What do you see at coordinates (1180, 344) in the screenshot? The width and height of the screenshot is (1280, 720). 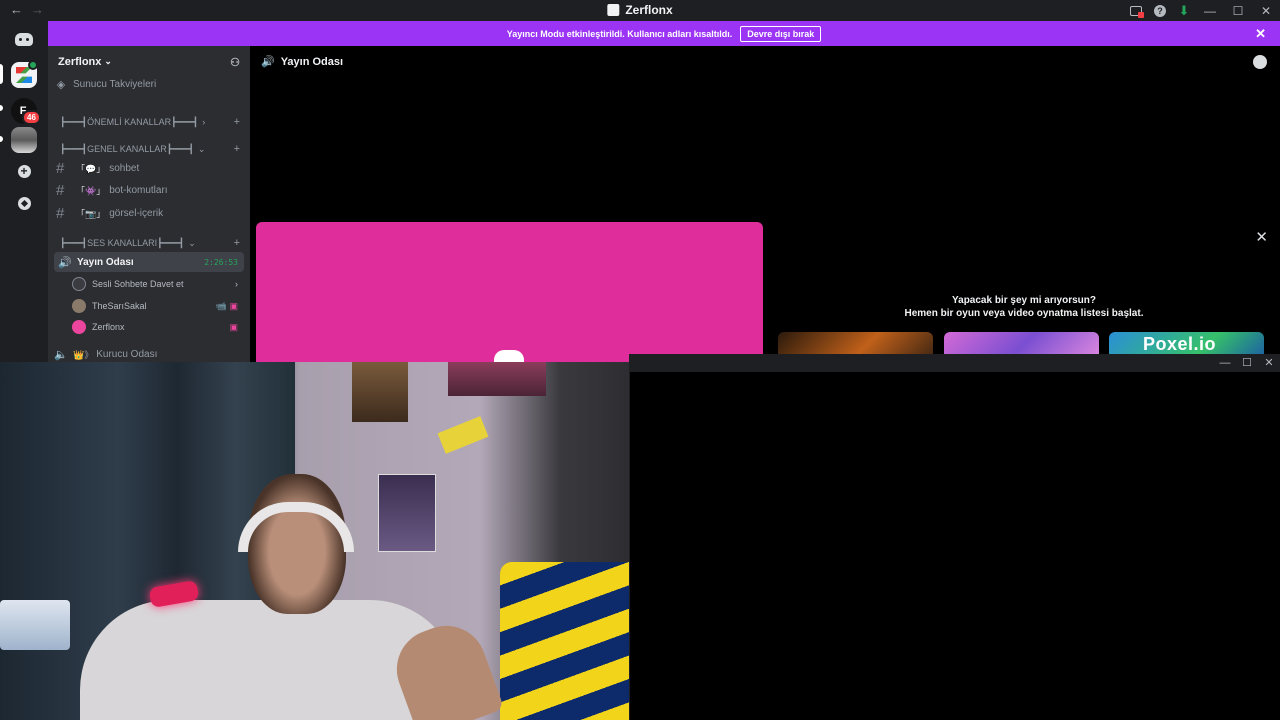 I see `activity-card-title: Poxel.io` at bounding box center [1180, 344].